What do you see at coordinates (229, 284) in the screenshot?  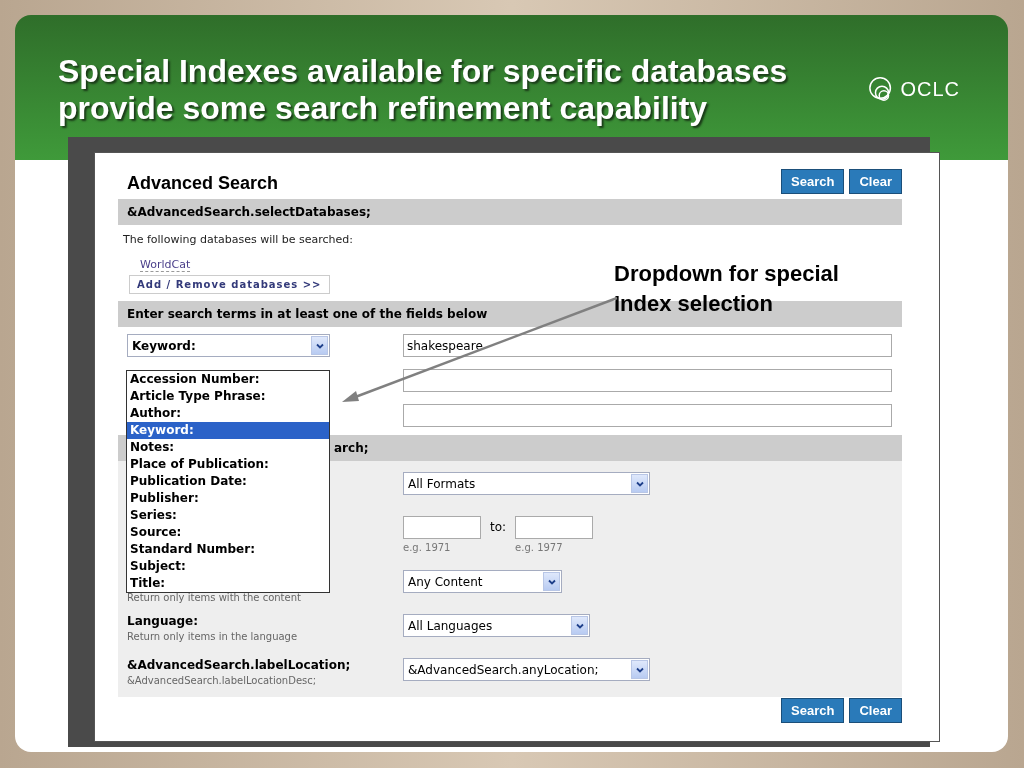 I see `add-remove-button: Add / Remove databases >>` at bounding box center [229, 284].